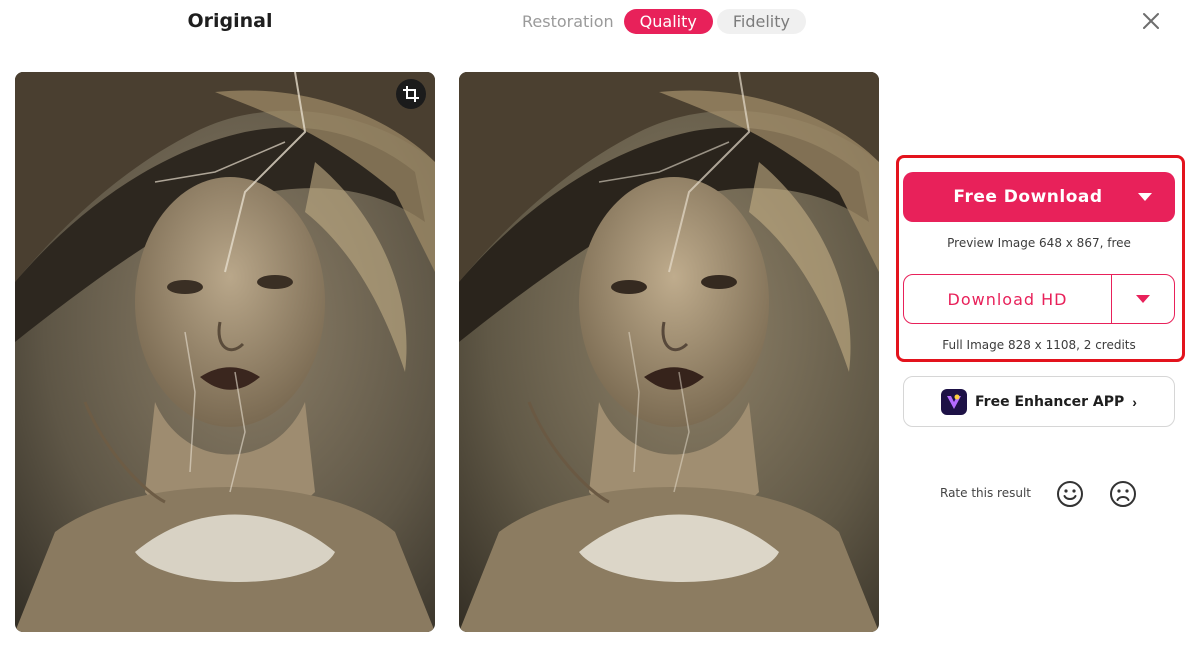  I want to click on sad-face-icon, so click(1123, 494).